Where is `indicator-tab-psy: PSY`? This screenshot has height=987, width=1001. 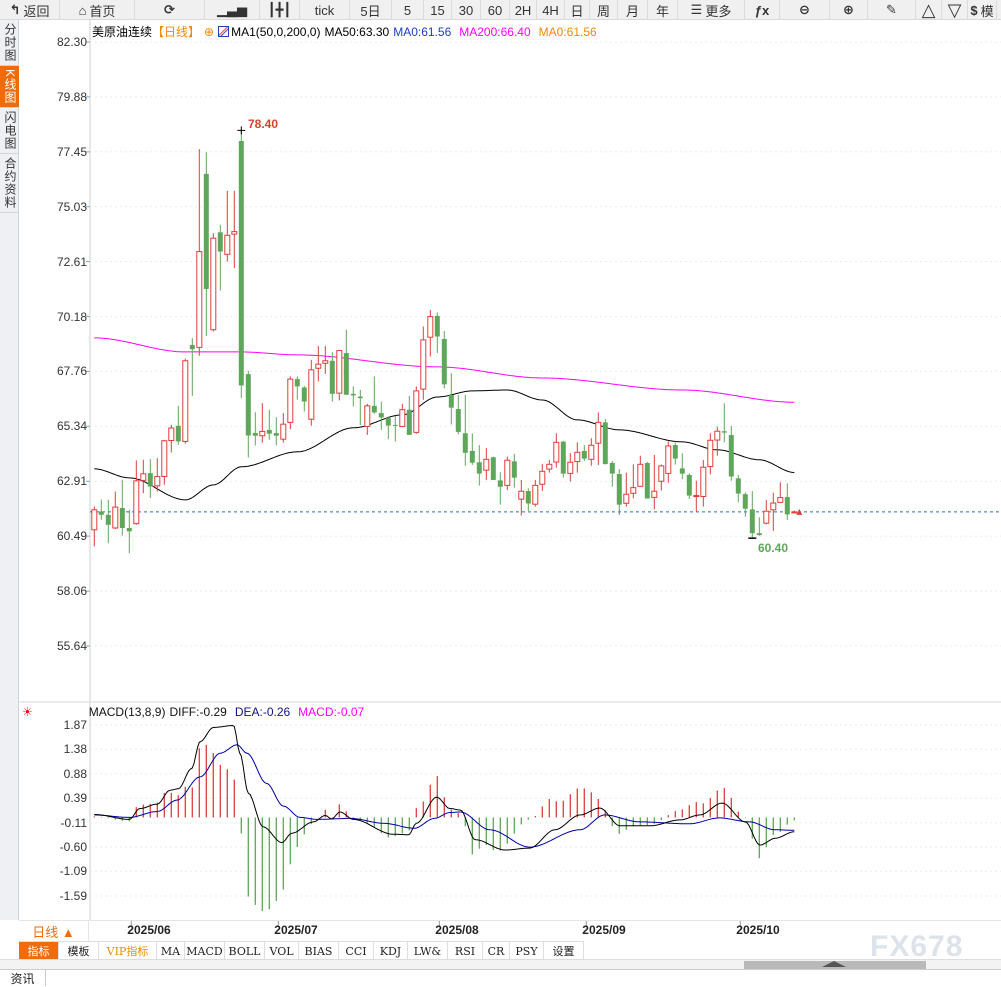 indicator-tab-psy: PSY is located at coordinates (527, 951).